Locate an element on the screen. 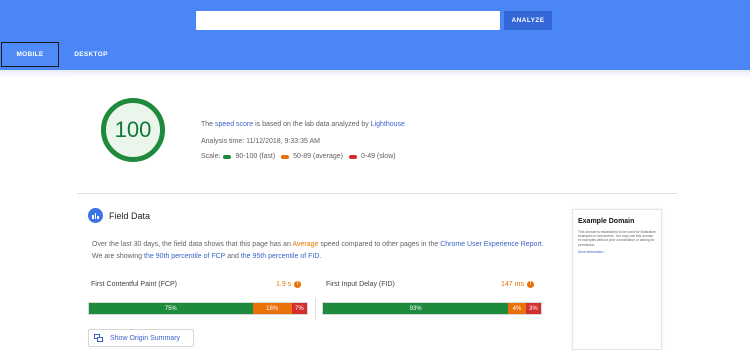 The image size is (750, 350). fid-value-text: 147 ms is located at coordinates (512, 284).